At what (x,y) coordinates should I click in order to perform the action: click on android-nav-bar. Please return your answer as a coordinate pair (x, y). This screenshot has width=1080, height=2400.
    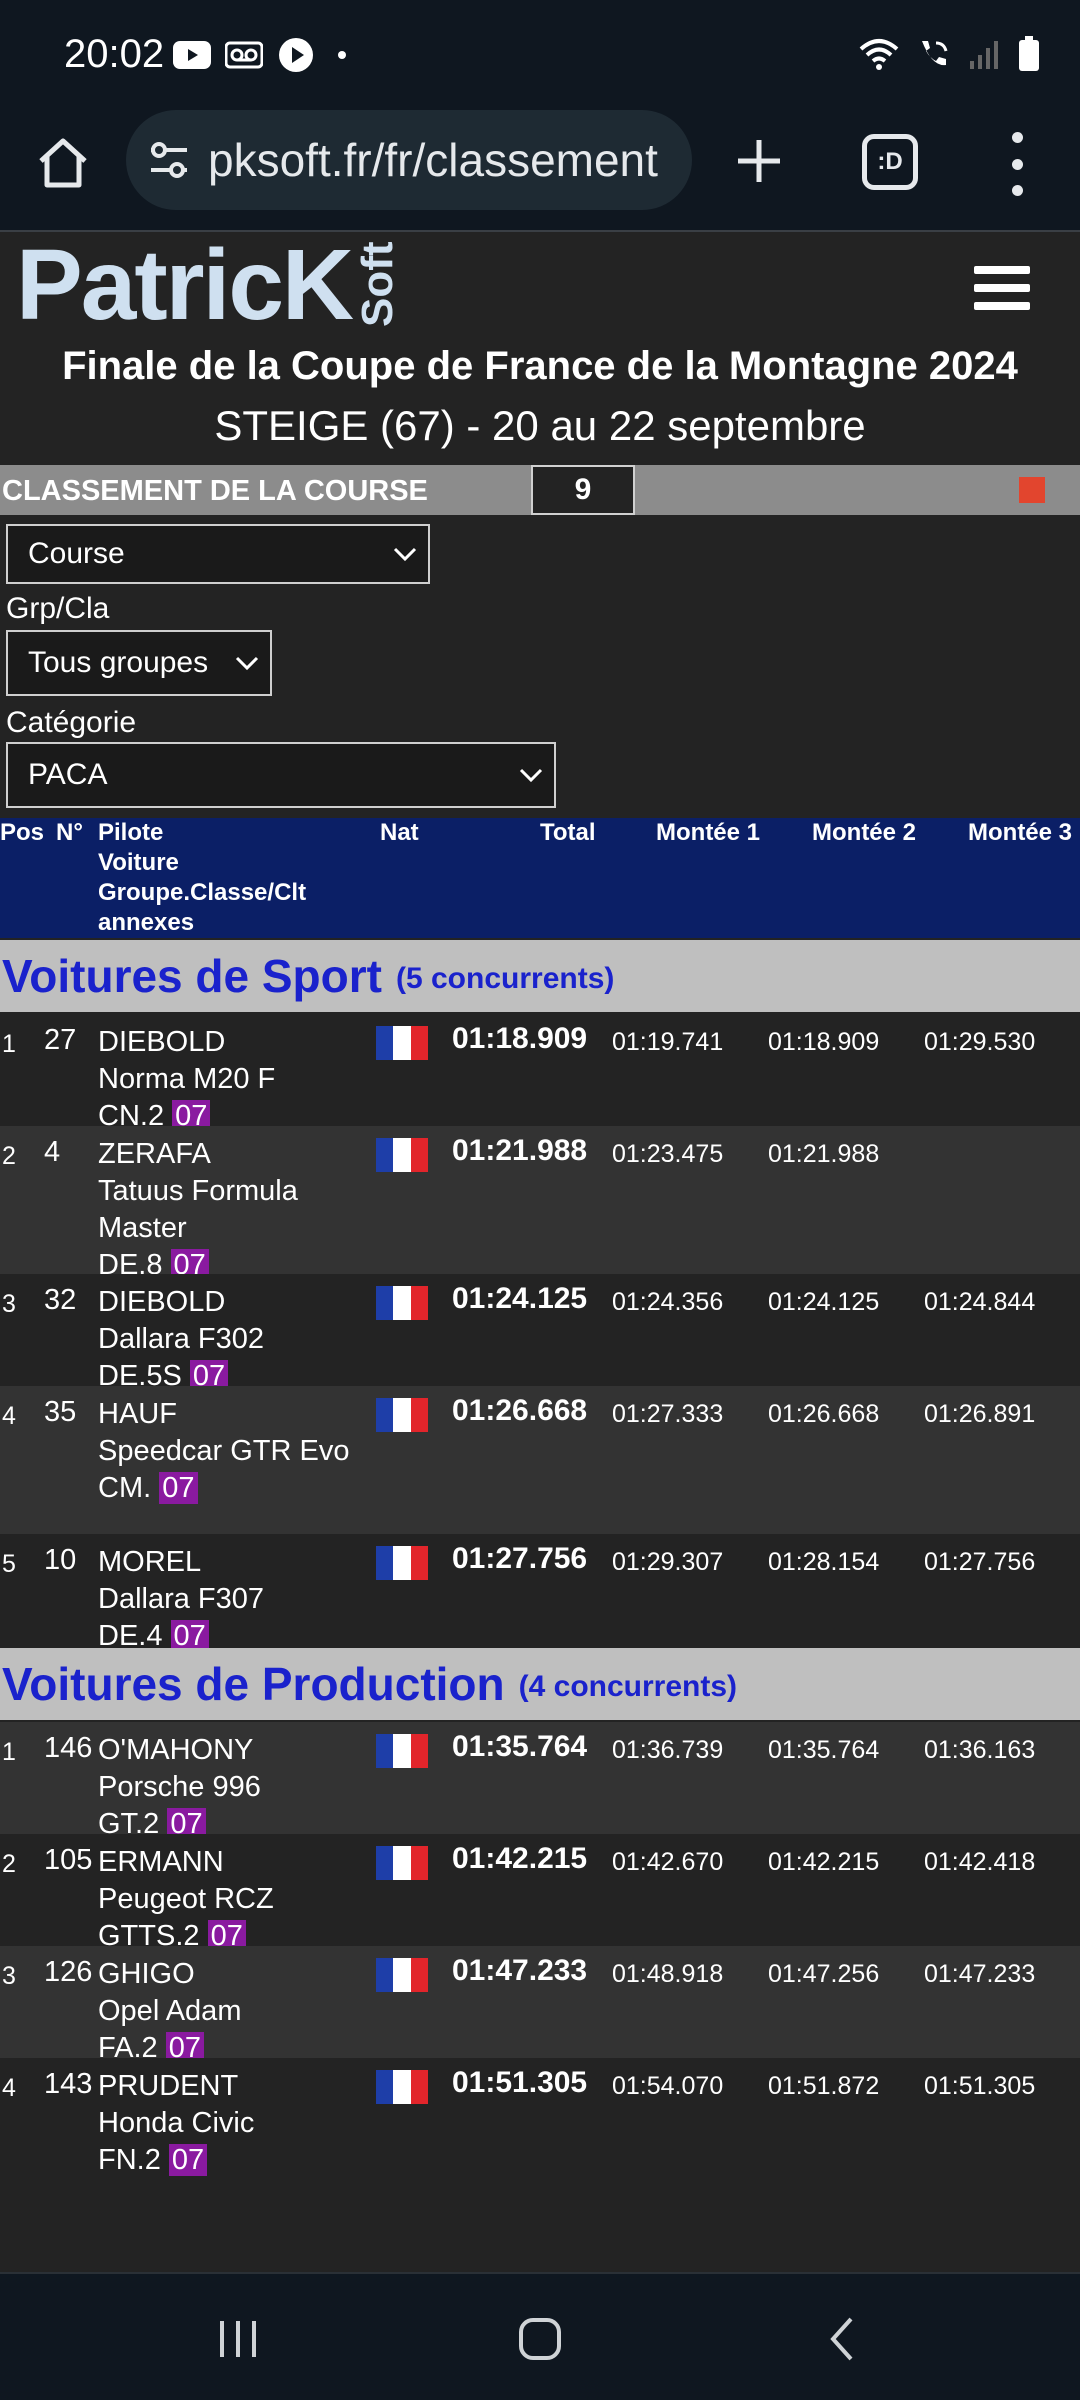
    Looking at the image, I should click on (540, 2336).